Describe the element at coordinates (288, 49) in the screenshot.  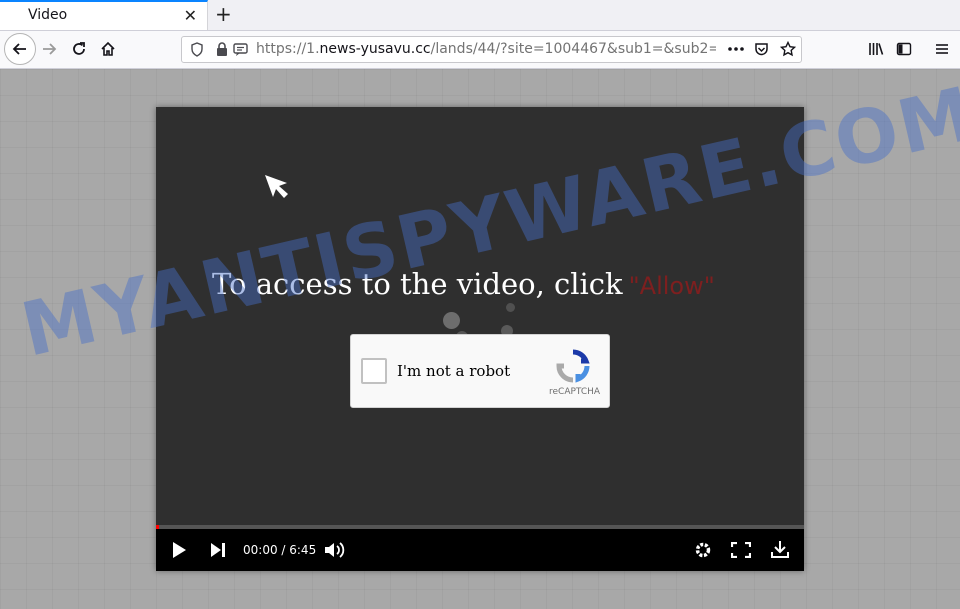
I see `url-prefix: https://1.` at that location.